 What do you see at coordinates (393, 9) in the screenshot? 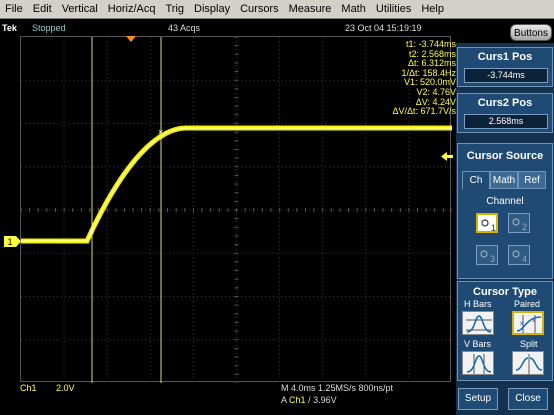
I see `menu-utilities: Utilities` at bounding box center [393, 9].